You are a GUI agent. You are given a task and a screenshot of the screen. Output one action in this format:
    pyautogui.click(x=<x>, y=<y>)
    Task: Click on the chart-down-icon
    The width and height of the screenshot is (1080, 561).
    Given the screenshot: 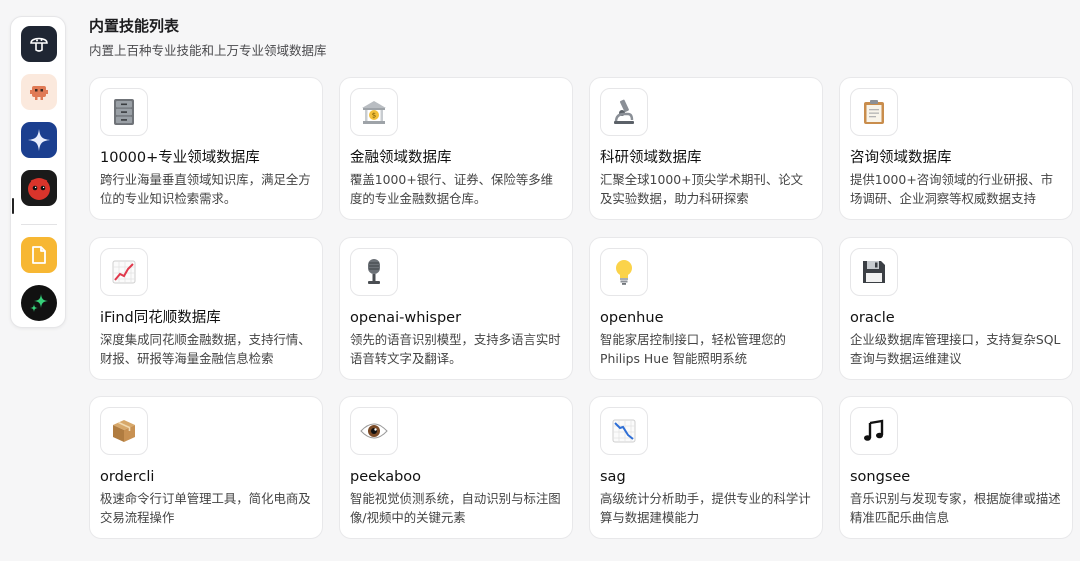 What is the action you would take?
    pyautogui.click(x=624, y=431)
    